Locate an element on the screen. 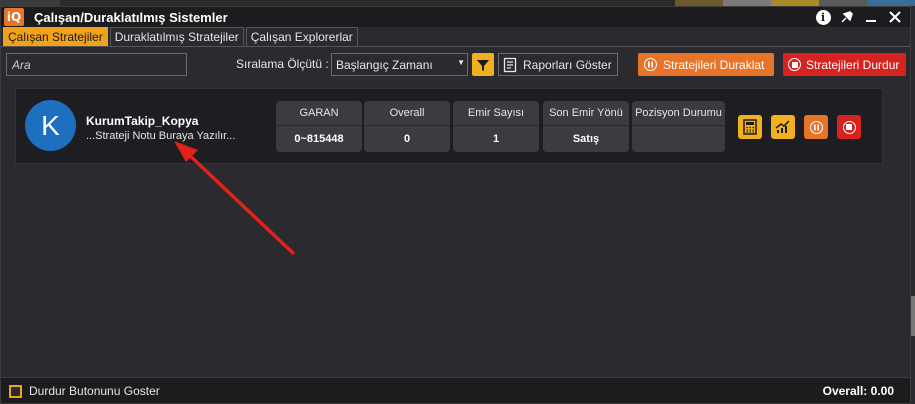 This screenshot has height=404, width=915. minimize-icon is located at coordinates (871, 21).